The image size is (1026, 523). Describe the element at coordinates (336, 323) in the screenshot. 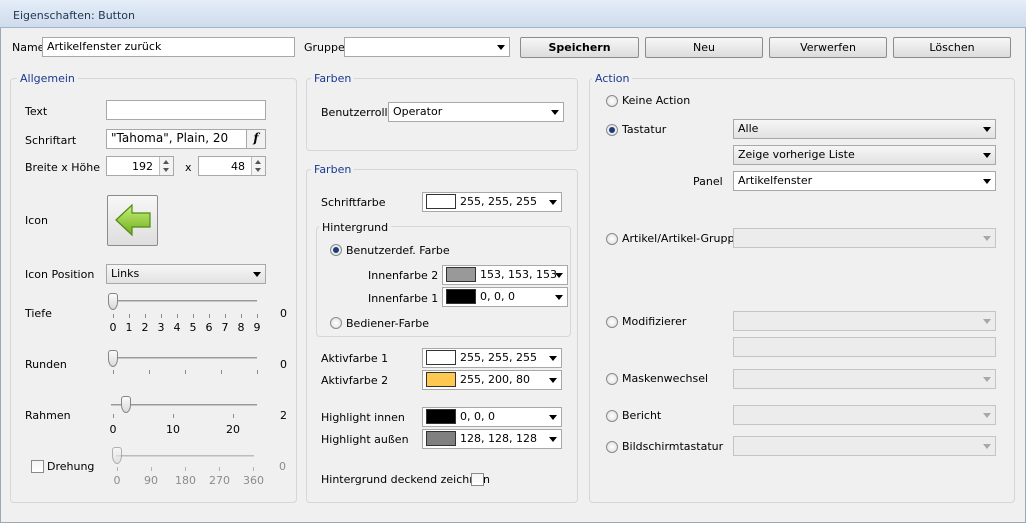

I see `operator-color-radio` at that location.